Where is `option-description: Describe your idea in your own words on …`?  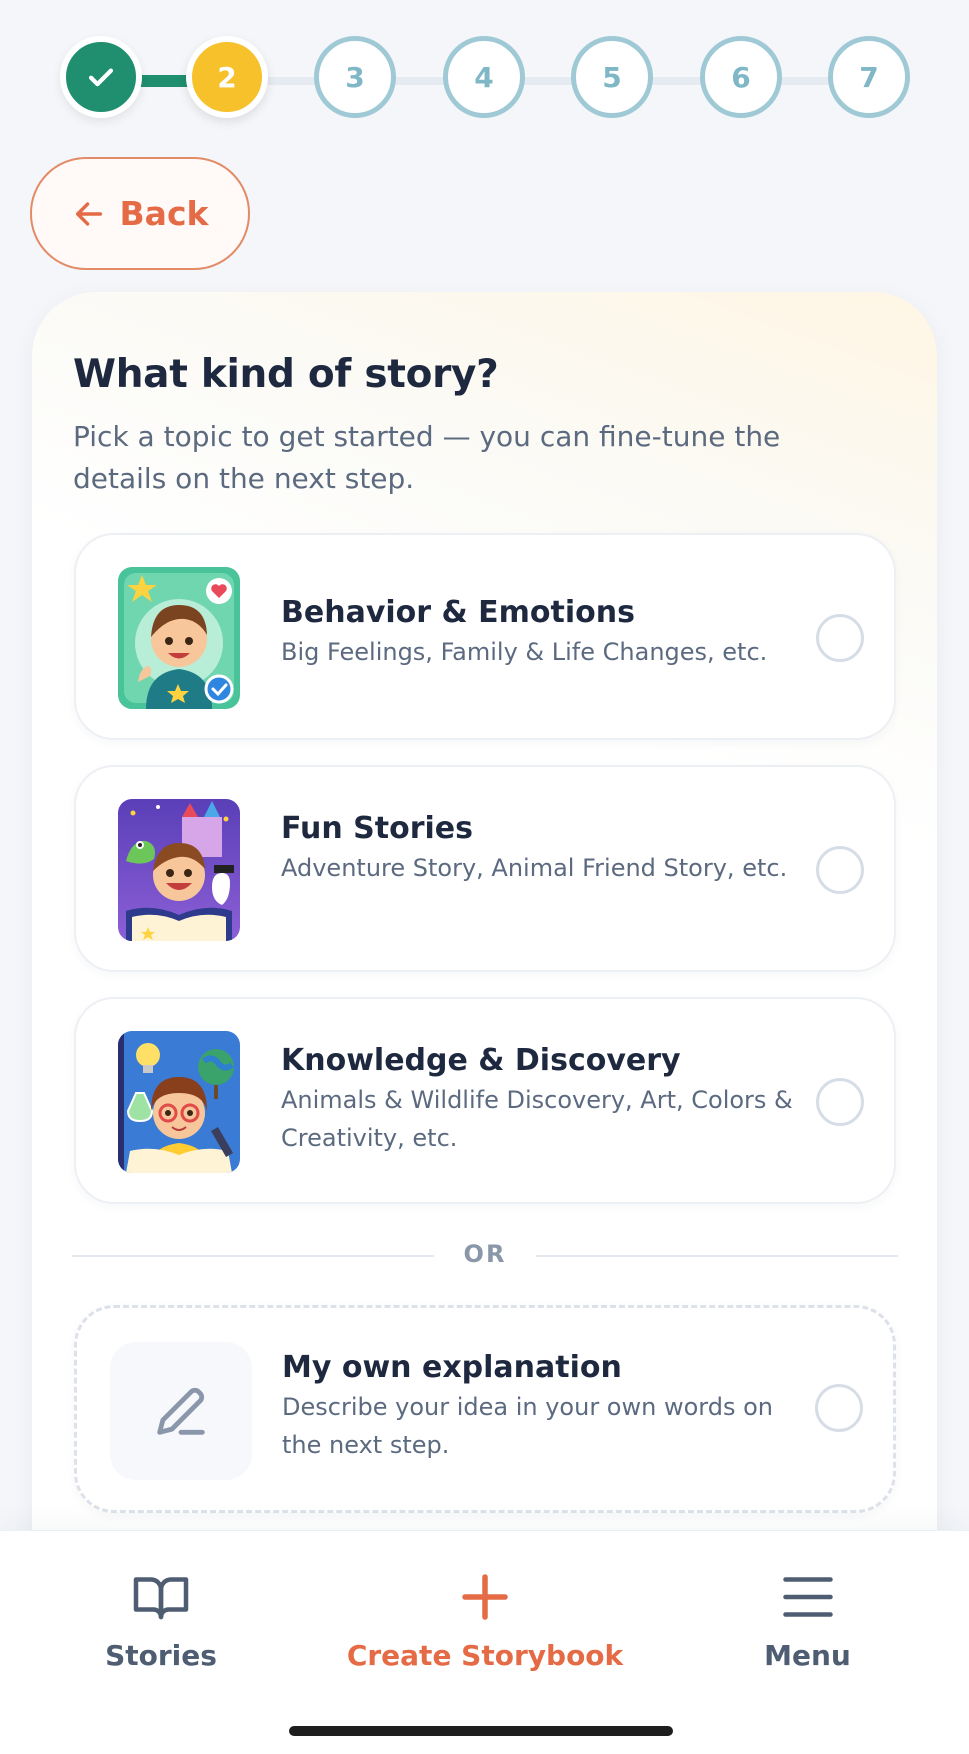 option-description: Describe your idea in your own words on … is located at coordinates (527, 1426).